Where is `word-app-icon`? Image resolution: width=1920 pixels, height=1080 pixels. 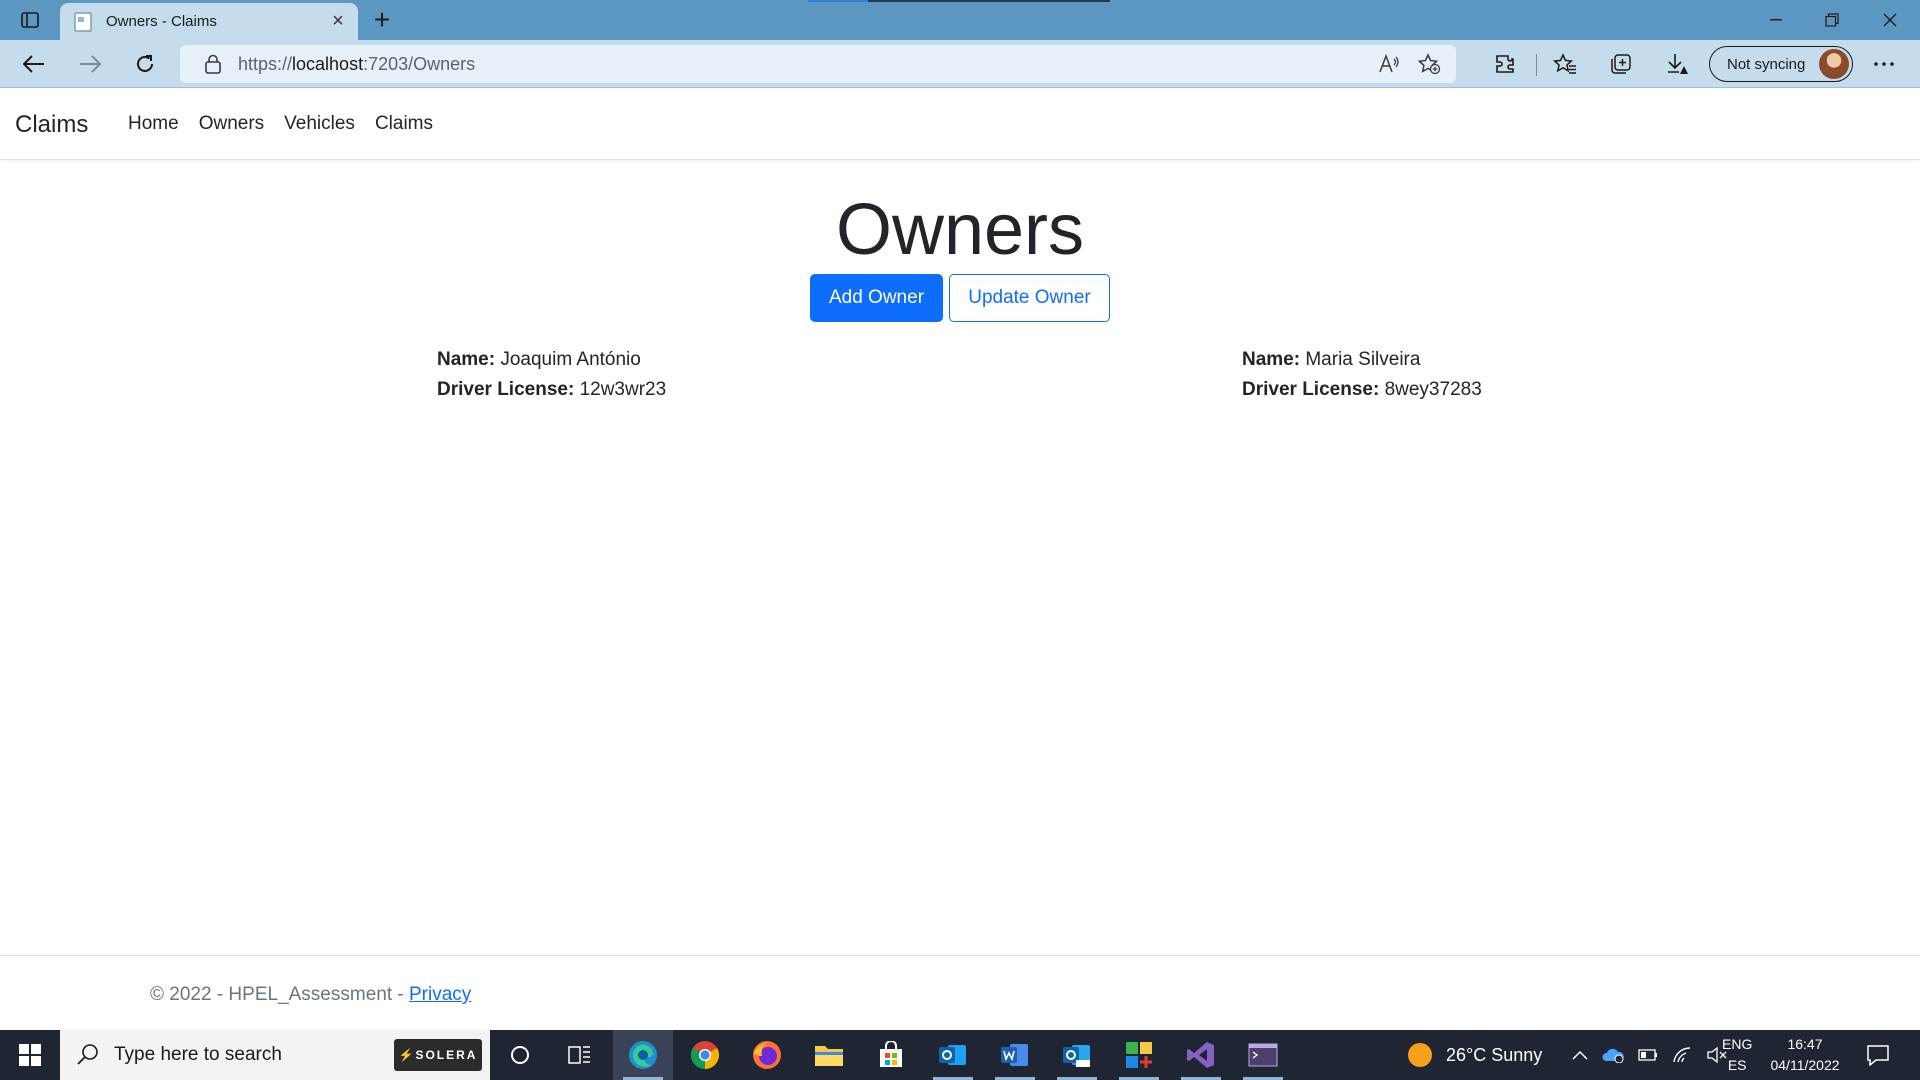 word-app-icon is located at coordinates (1015, 1055).